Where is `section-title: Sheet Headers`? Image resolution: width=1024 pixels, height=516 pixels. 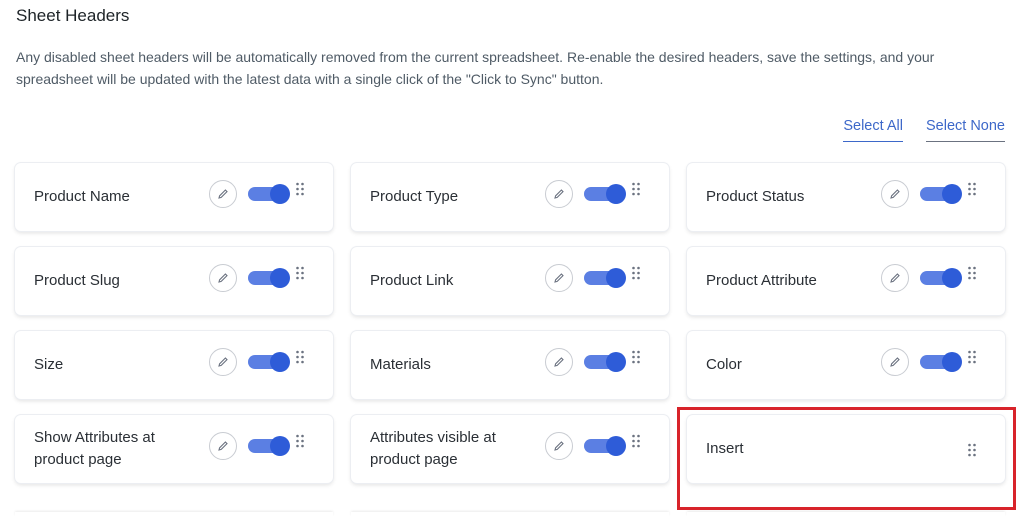 section-title: Sheet Headers is located at coordinates (73, 15).